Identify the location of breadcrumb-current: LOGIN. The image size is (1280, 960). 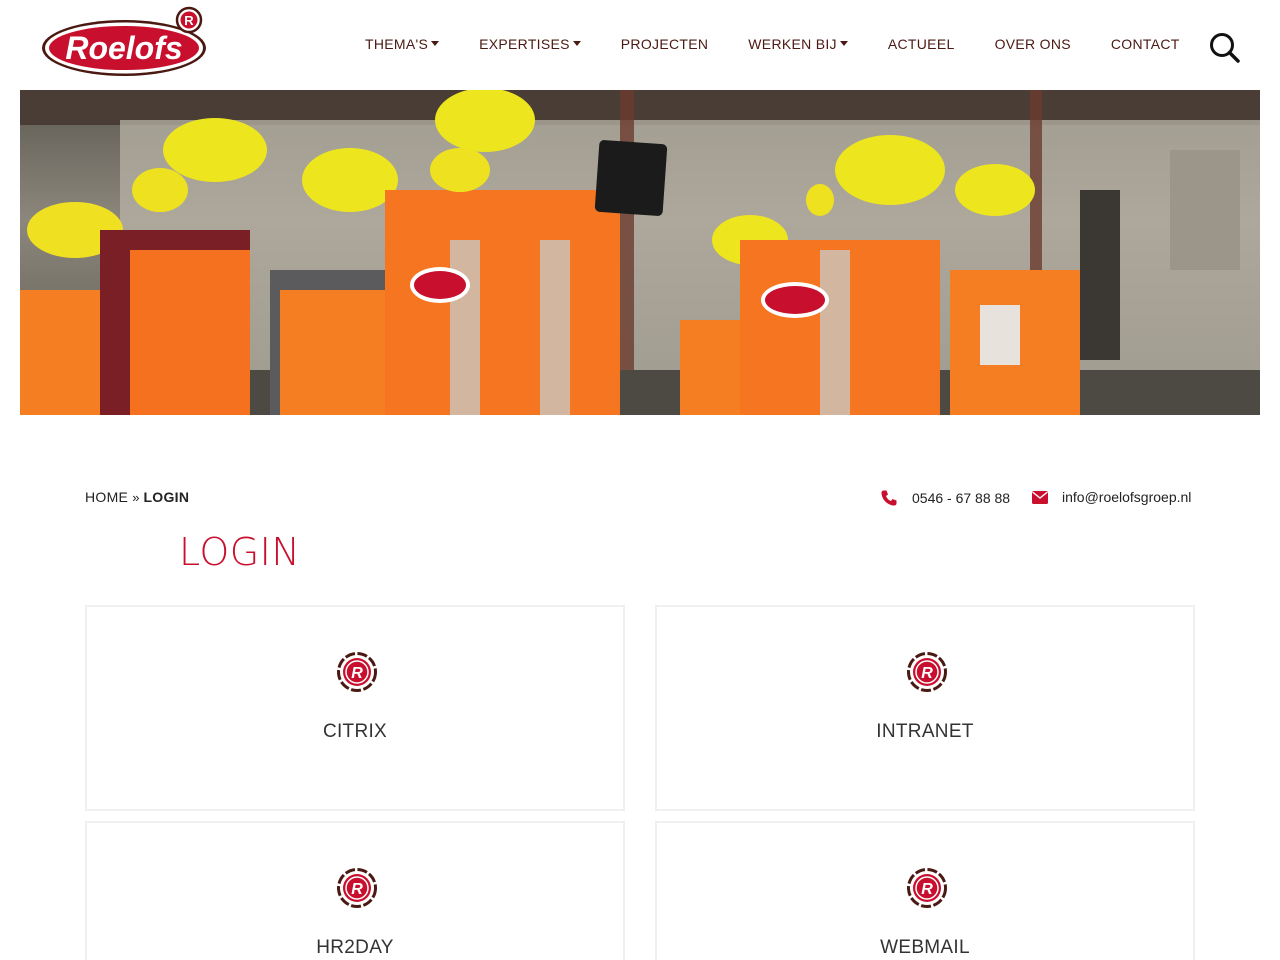
(166, 497).